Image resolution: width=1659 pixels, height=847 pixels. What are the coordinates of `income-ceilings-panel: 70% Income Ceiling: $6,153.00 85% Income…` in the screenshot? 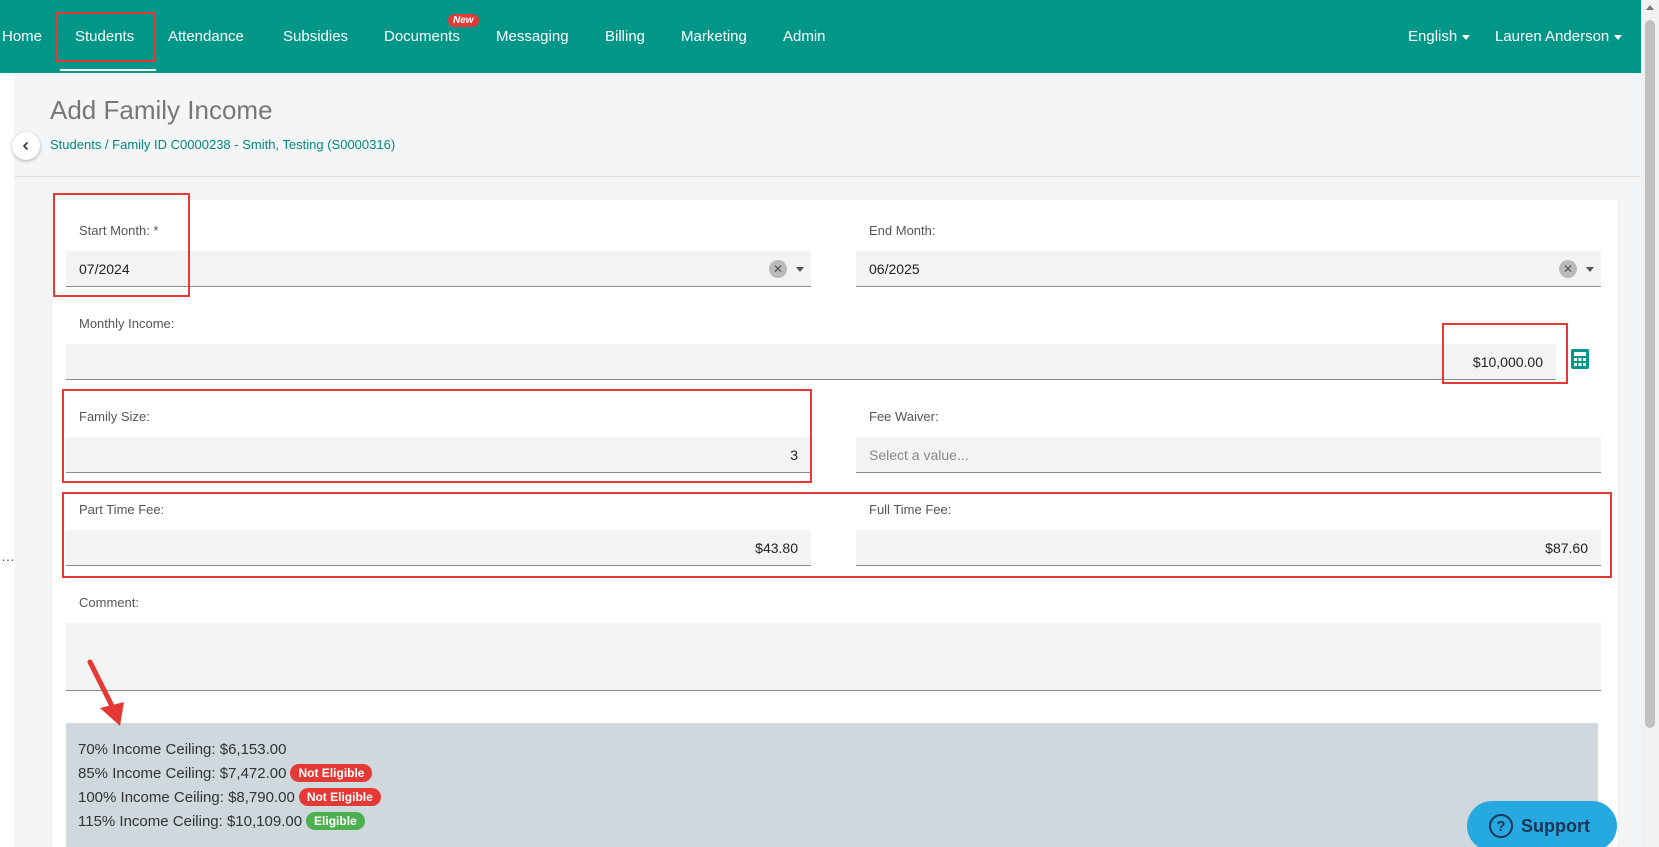 It's located at (832, 785).